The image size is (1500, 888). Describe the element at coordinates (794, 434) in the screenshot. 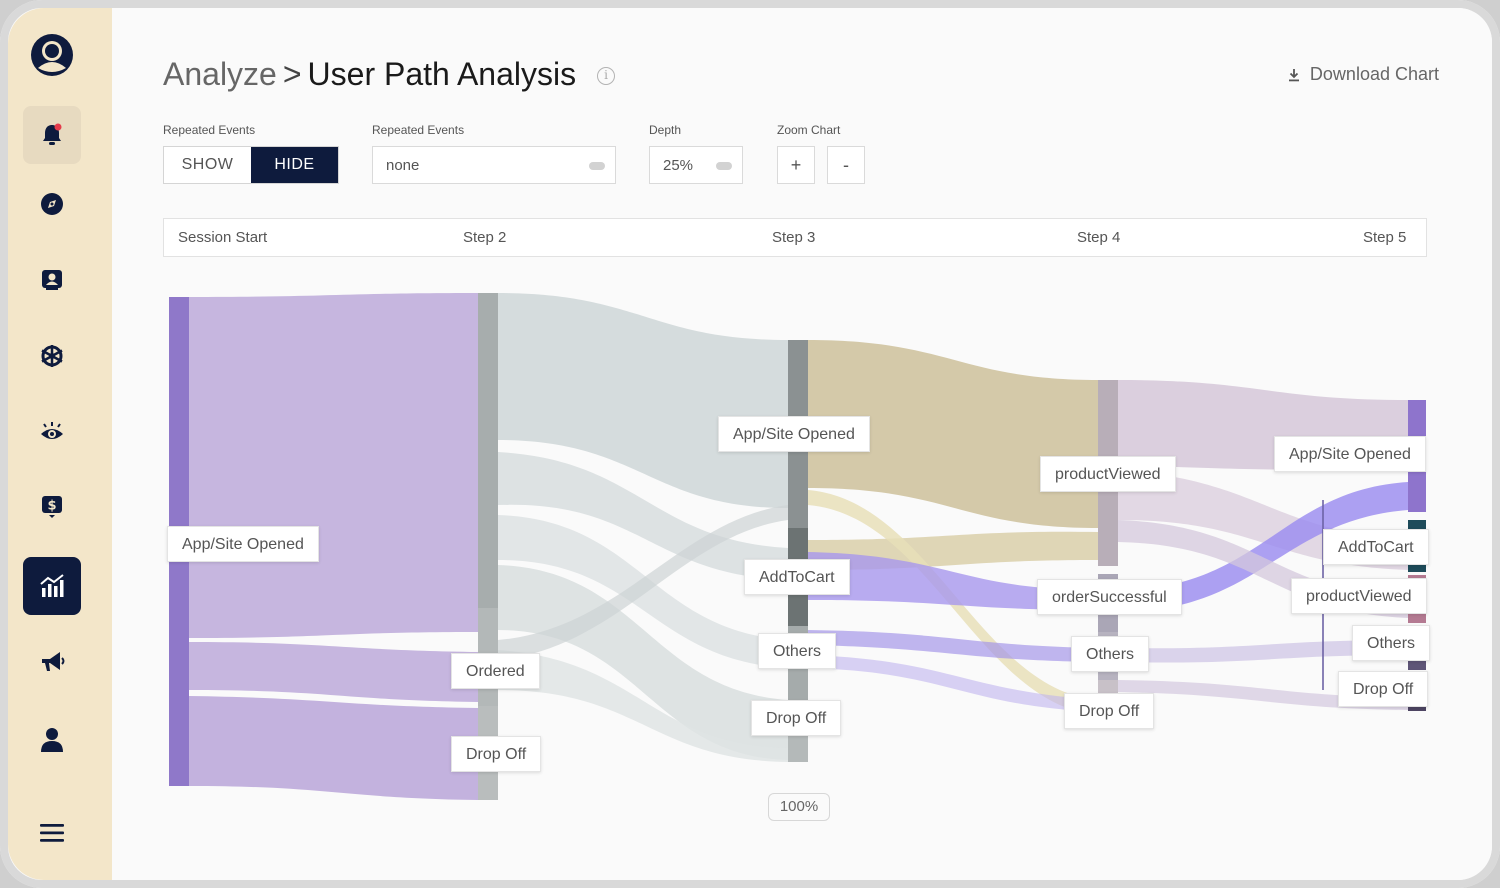

I see `node-label-step3-app-opened: App/Site Opened` at that location.